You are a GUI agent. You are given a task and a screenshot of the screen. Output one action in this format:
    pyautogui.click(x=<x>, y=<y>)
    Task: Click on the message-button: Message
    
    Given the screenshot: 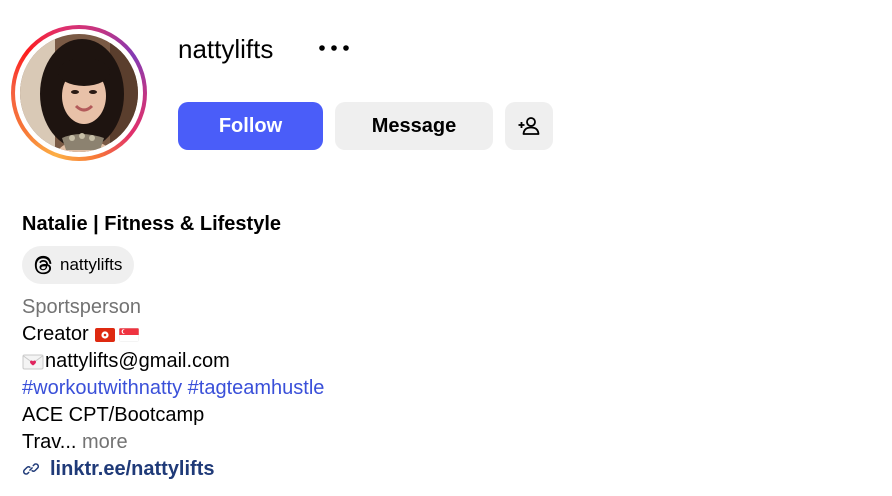 What is the action you would take?
    pyautogui.click(x=414, y=126)
    